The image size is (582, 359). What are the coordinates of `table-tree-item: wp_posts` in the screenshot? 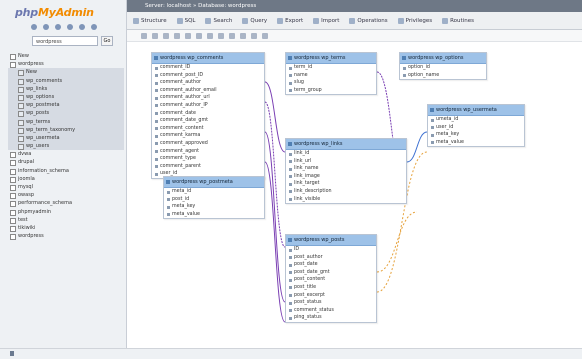 It's located at (66, 113).